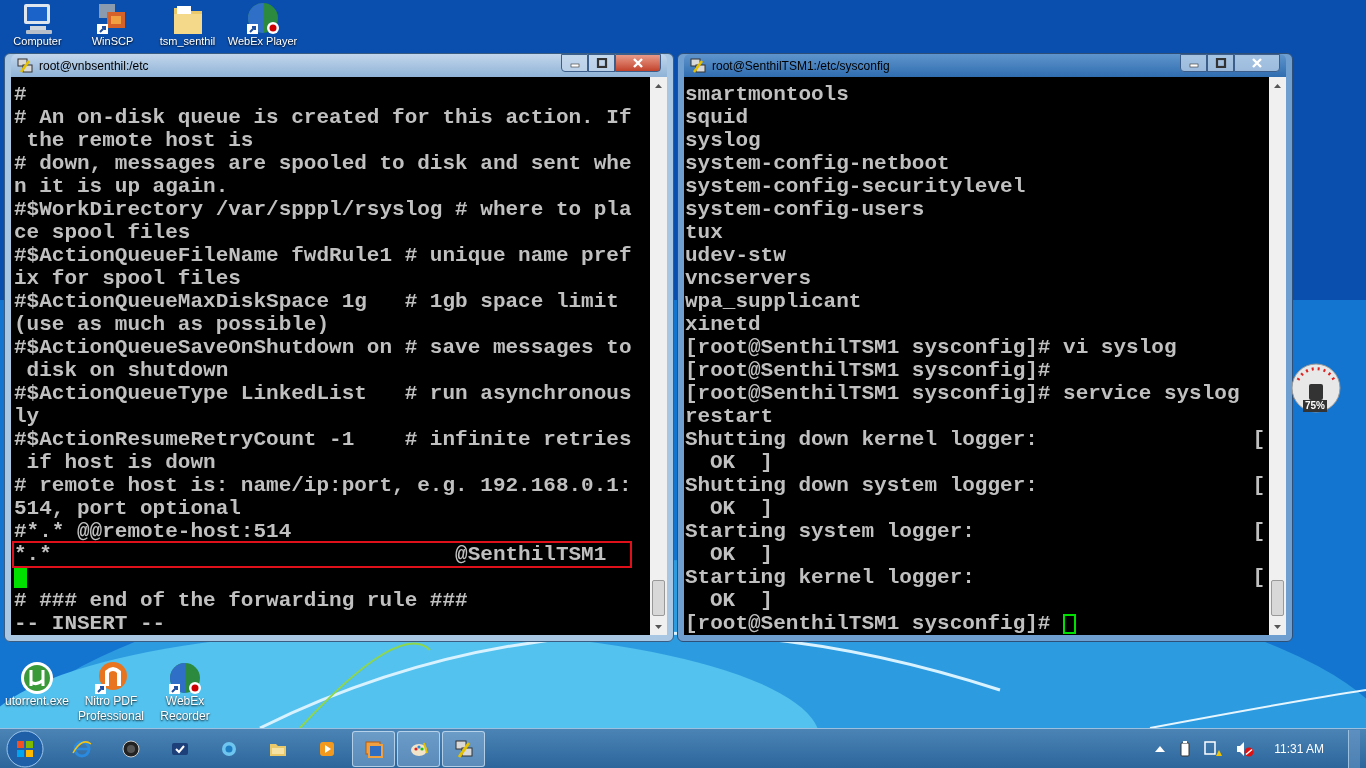 The image size is (1366, 768). Describe the element at coordinates (21, 94) in the screenshot. I see `terminal-line: #` at that location.